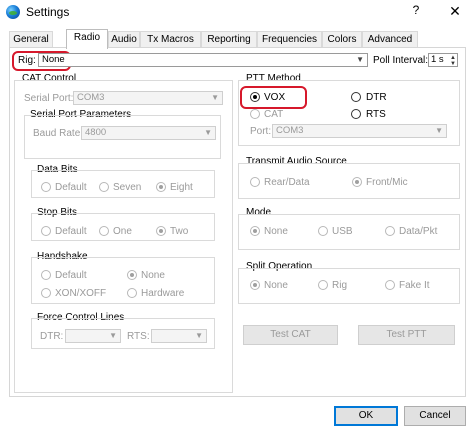 The height and width of the screenshot is (433, 474). Describe the element at coordinates (203, 60) in the screenshot. I see `rig-select: None ▼` at that location.